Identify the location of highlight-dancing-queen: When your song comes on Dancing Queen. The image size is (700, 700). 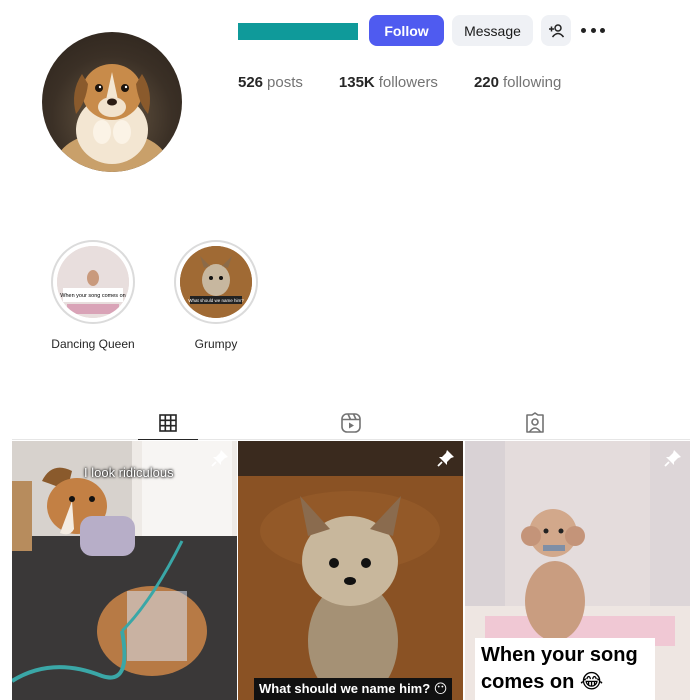
(93, 295).